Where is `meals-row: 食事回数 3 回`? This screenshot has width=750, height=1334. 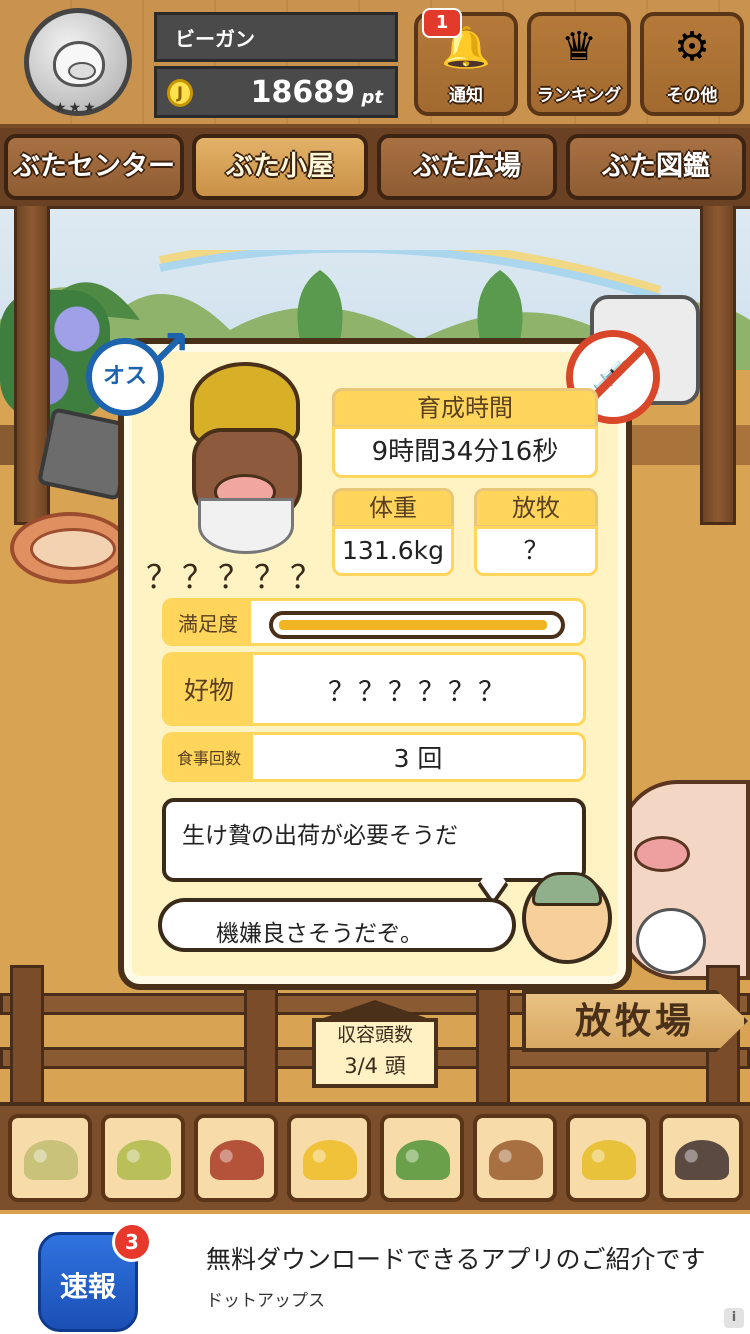
meals-row: 食事回数 3 回 is located at coordinates (374, 757).